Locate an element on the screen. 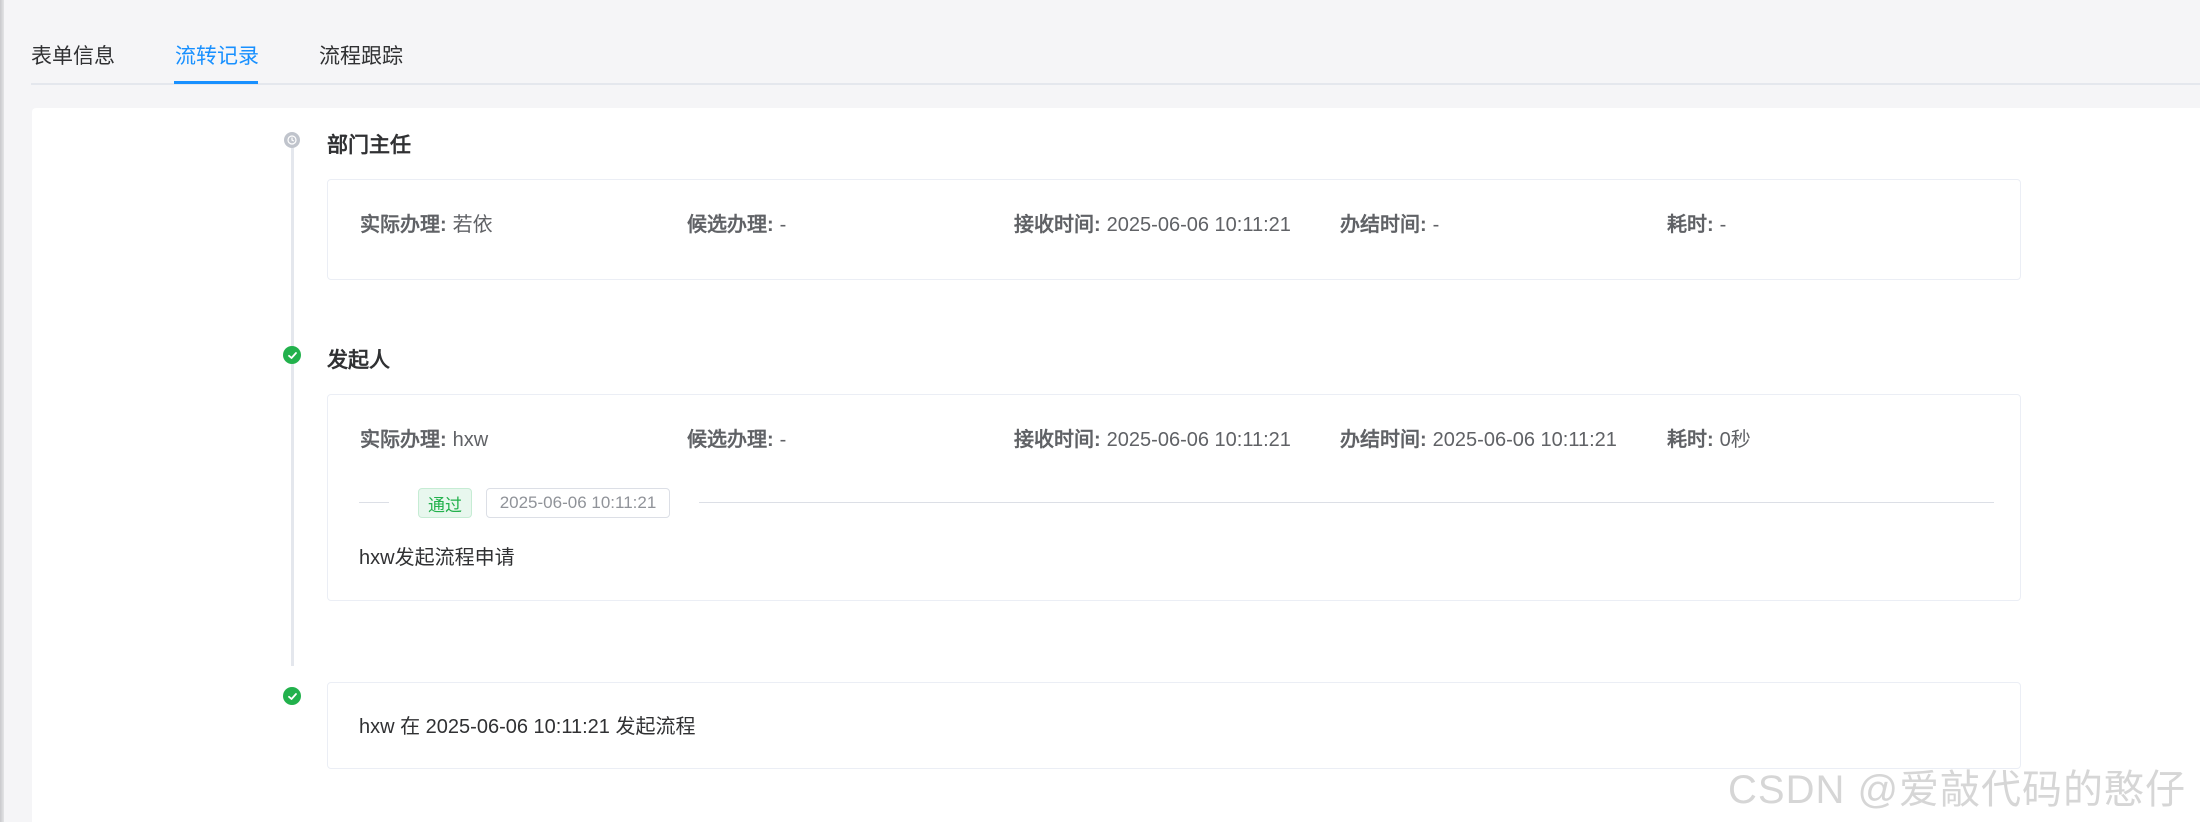 This screenshot has height=822, width=2200. active-tab-indicator is located at coordinates (216, 82).